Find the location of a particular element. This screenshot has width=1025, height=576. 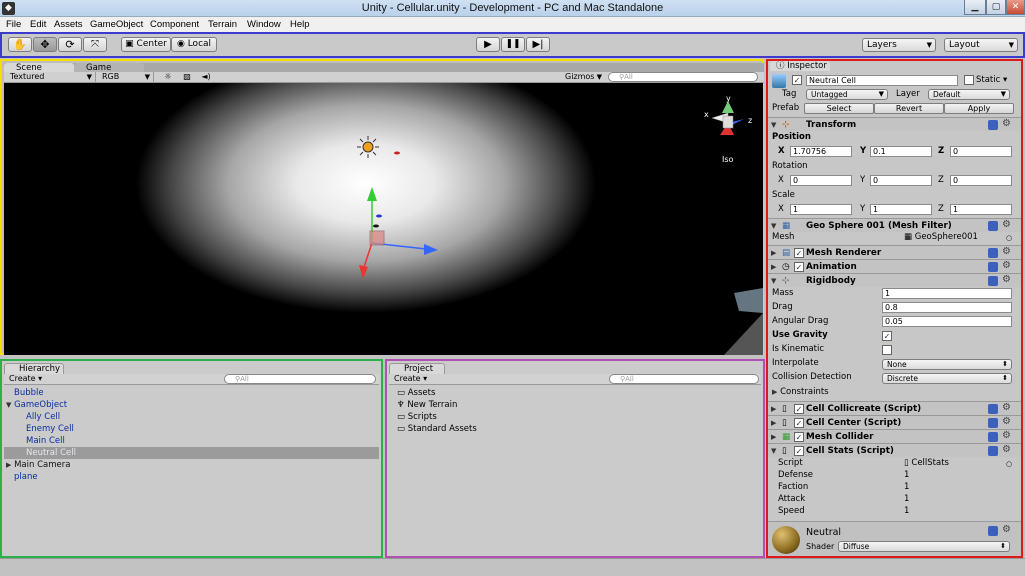

play-button: ▶ is located at coordinates (488, 44).